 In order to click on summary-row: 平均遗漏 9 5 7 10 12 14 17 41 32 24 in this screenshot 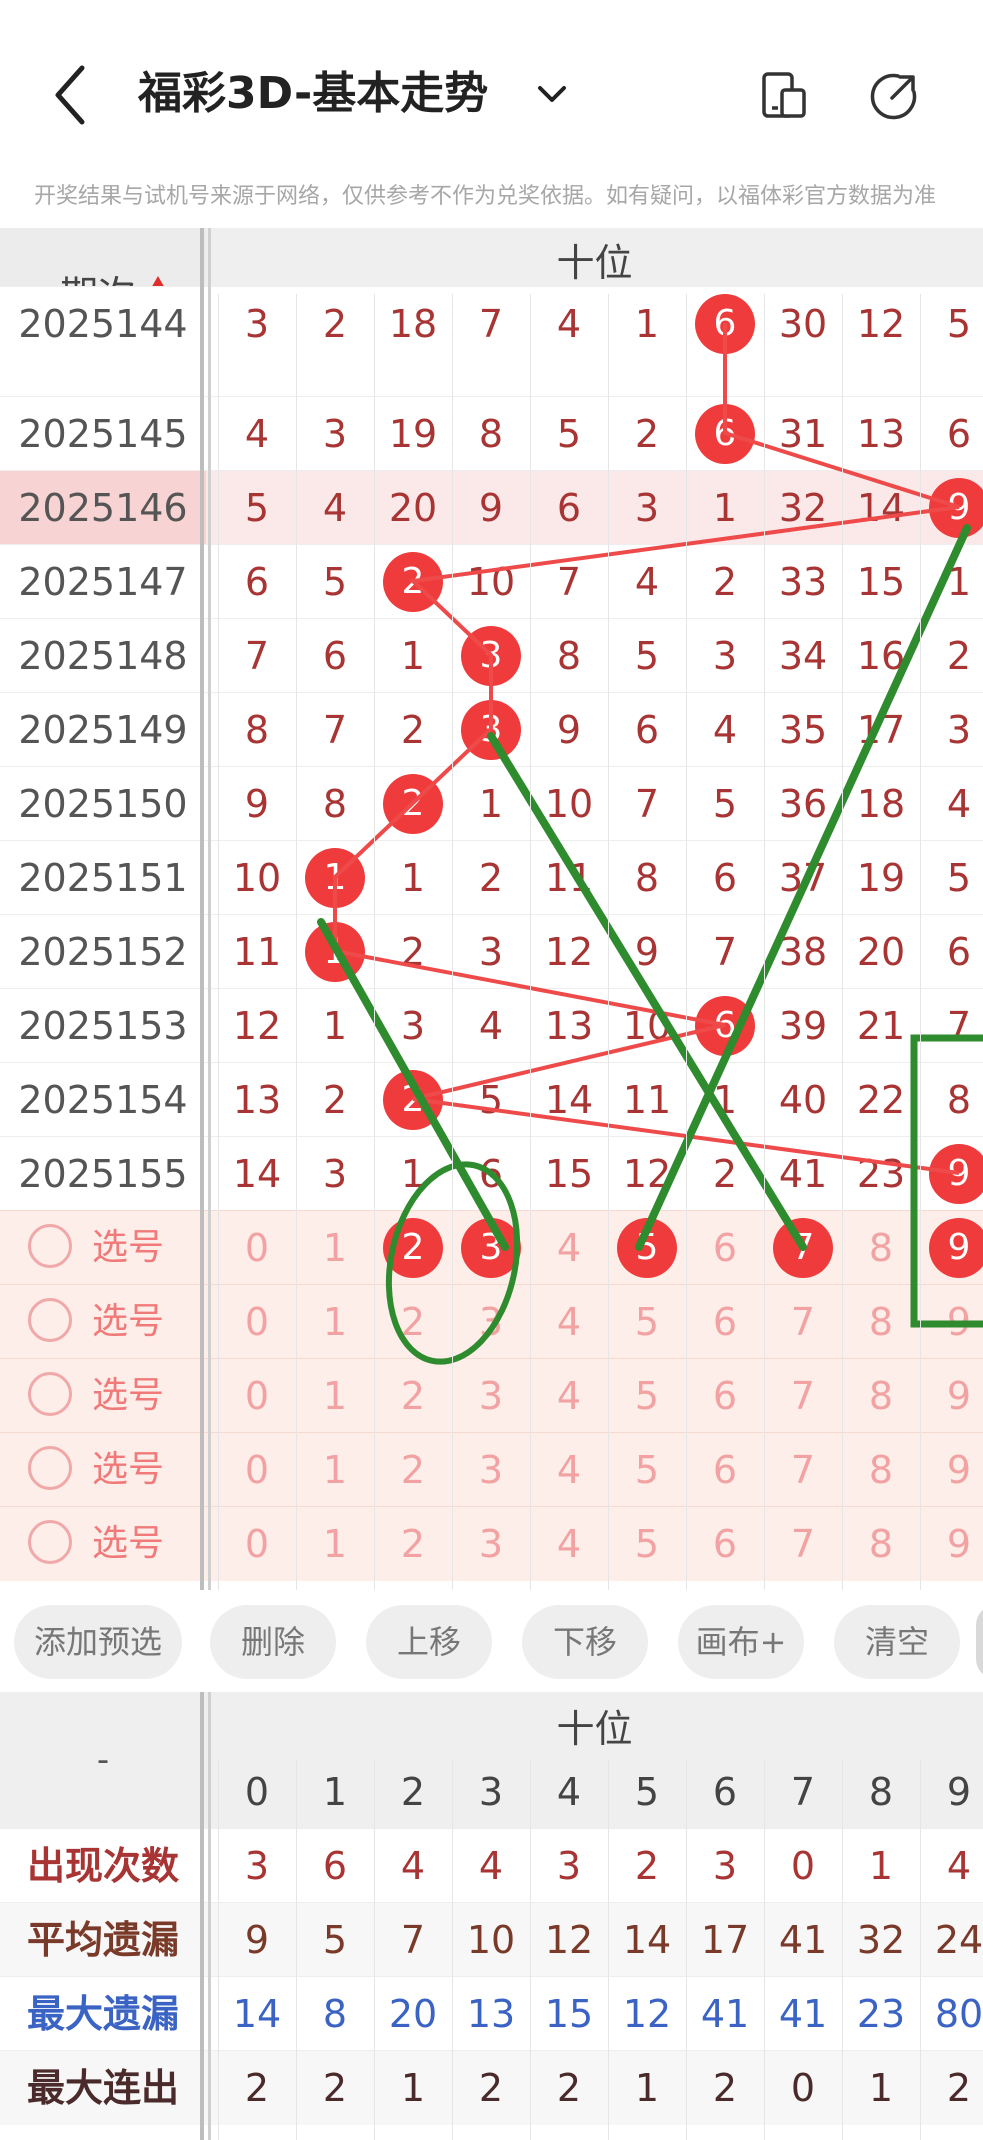, I will do `click(491, 1939)`.